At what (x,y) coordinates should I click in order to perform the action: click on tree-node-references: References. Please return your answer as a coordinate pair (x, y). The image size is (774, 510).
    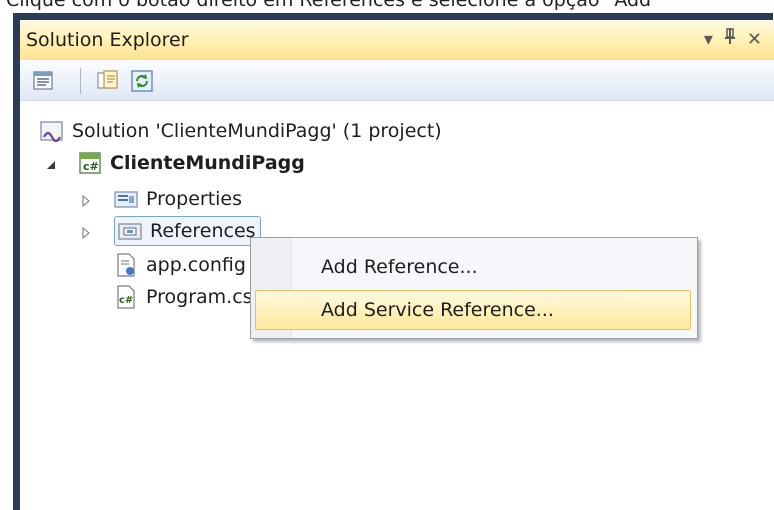
    Looking at the image, I should click on (187, 231).